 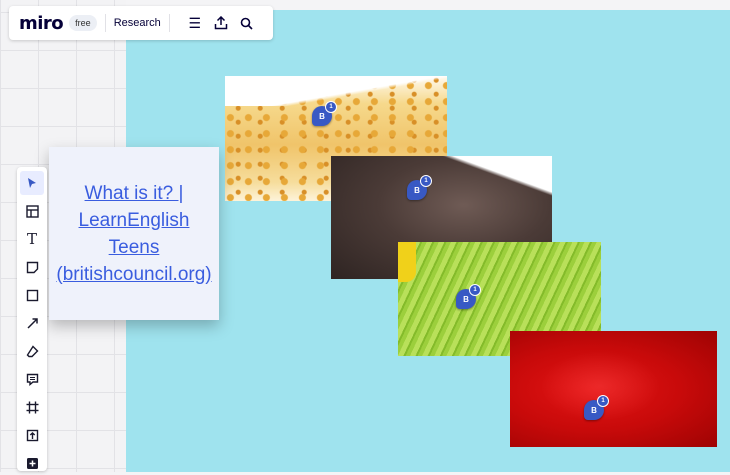 I want to click on text-icon: T, so click(x=31, y=239).